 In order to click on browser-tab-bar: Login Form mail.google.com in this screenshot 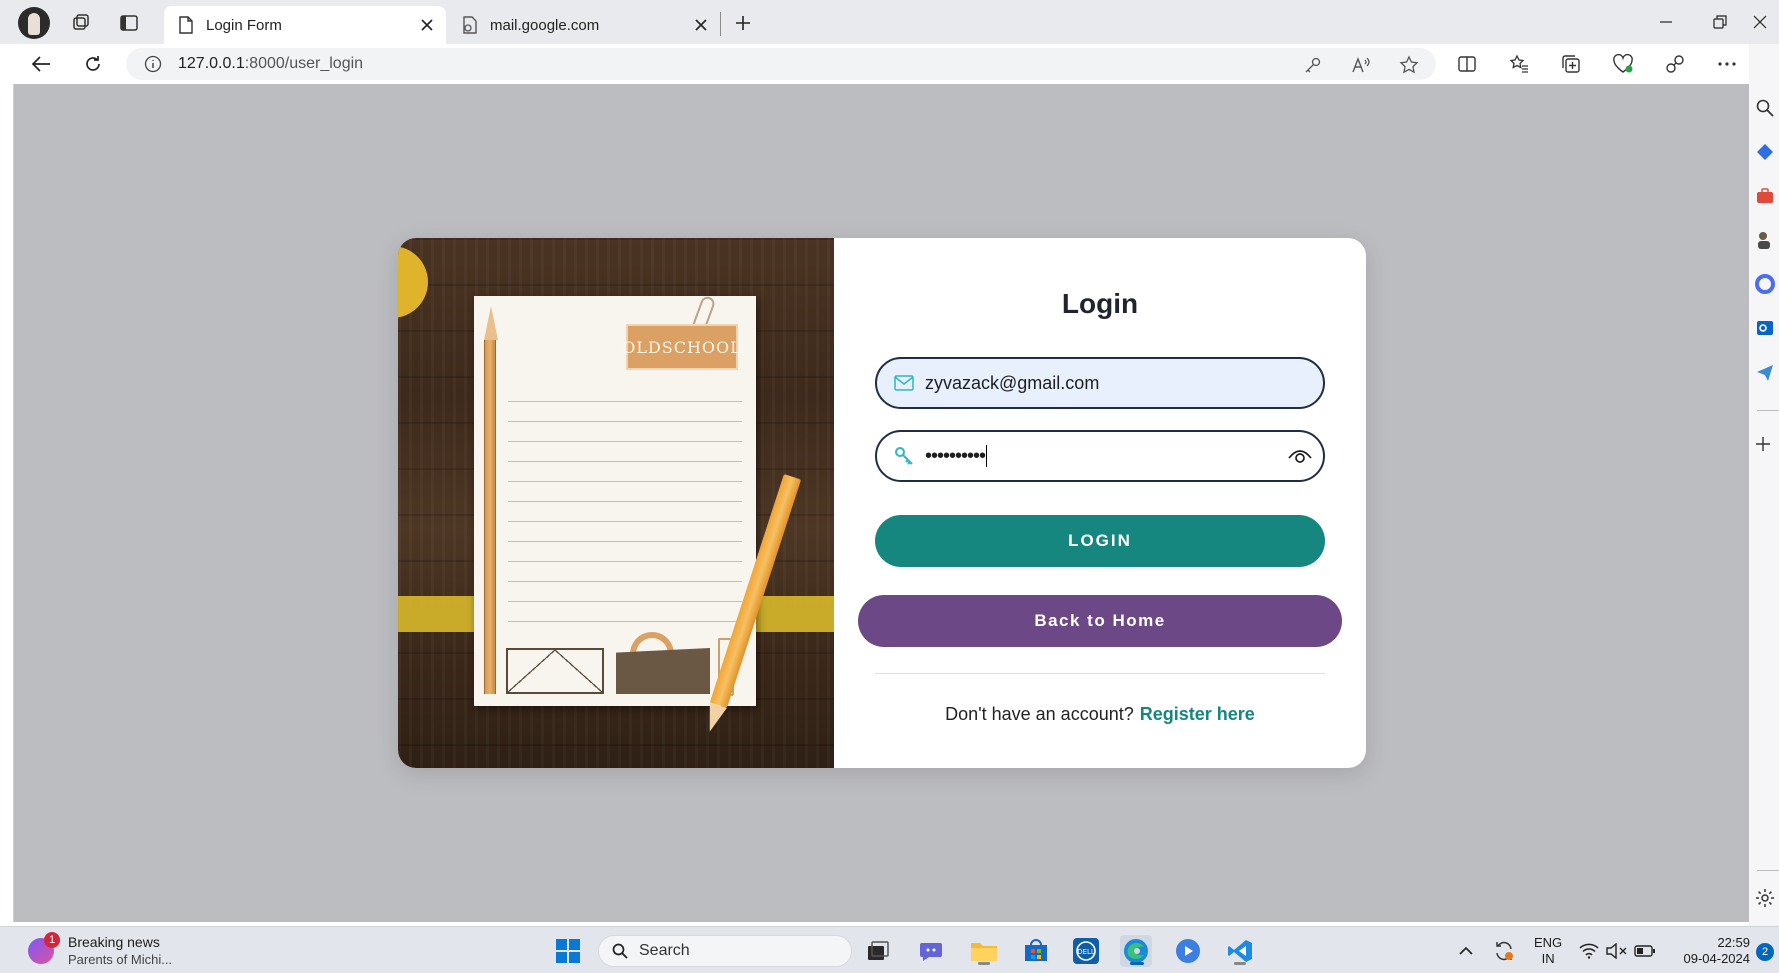, I will do `click(889, 22)`.